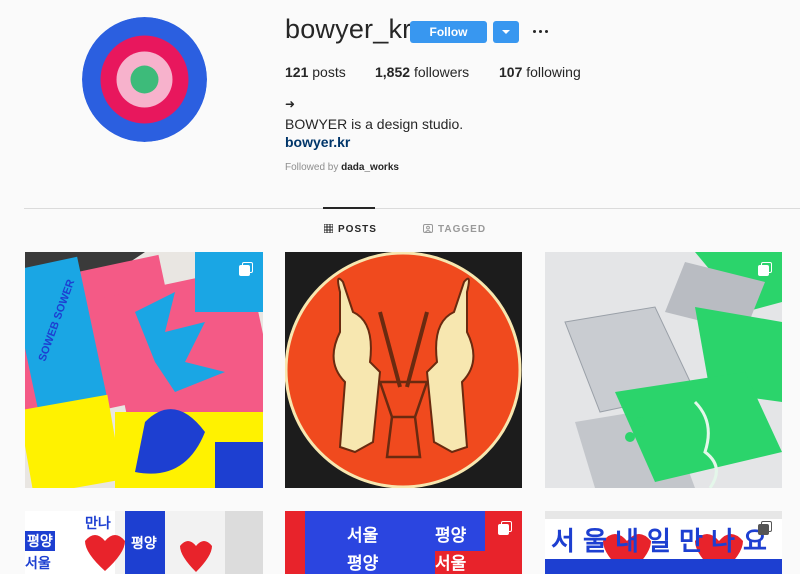  Describe the element at coordinates (412, 208) in the screenshot. I see `profile-tabs-divider` at that location.